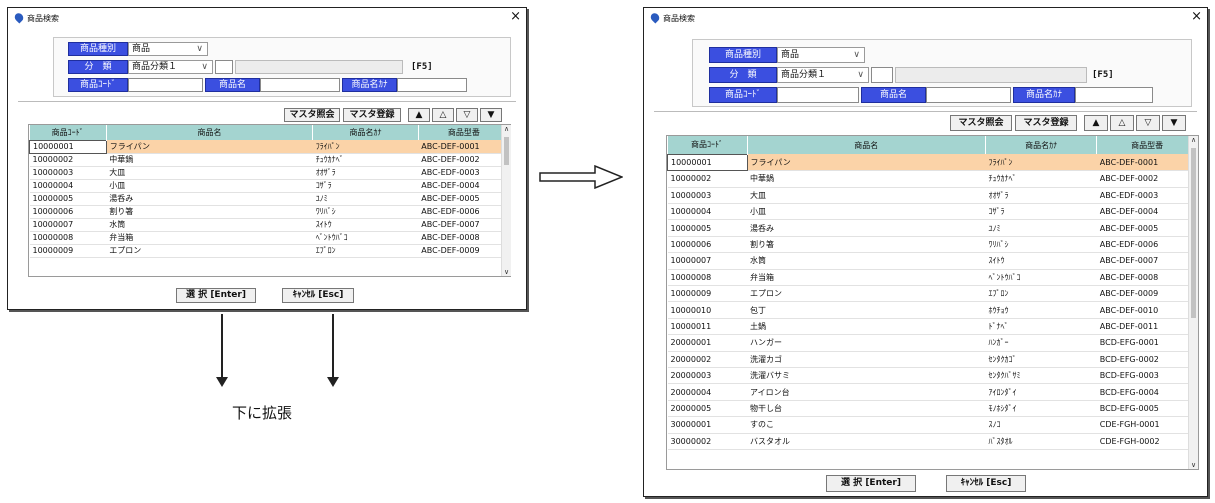 The height and width of the screenshot is (503, 1215). Describe the element at coordinates (222, 350) in the screenshot. I see `expand-arrow-left` at that location.